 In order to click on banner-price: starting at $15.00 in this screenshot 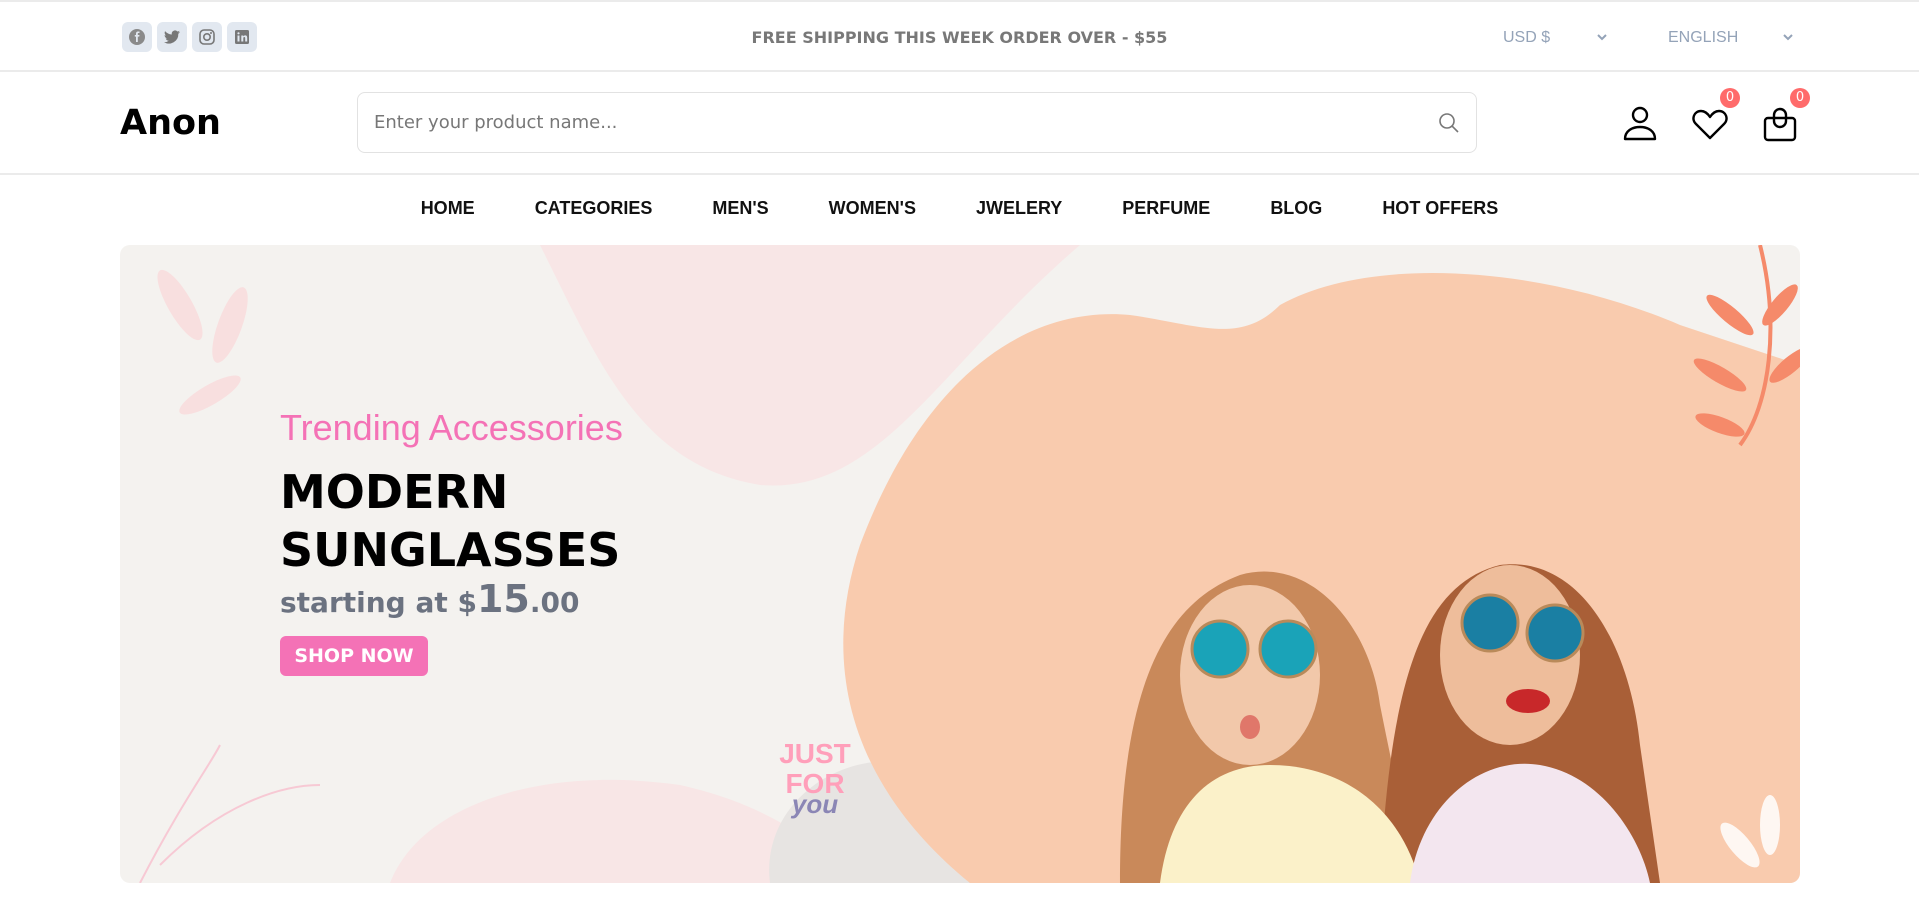, I will do `click(429, 599)`.